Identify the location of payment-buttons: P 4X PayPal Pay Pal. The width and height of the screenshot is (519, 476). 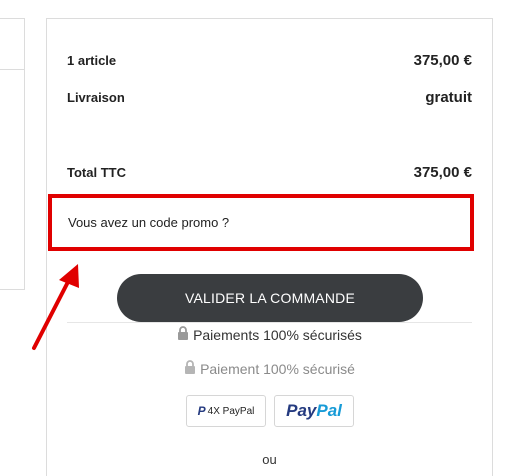
(270, 411).